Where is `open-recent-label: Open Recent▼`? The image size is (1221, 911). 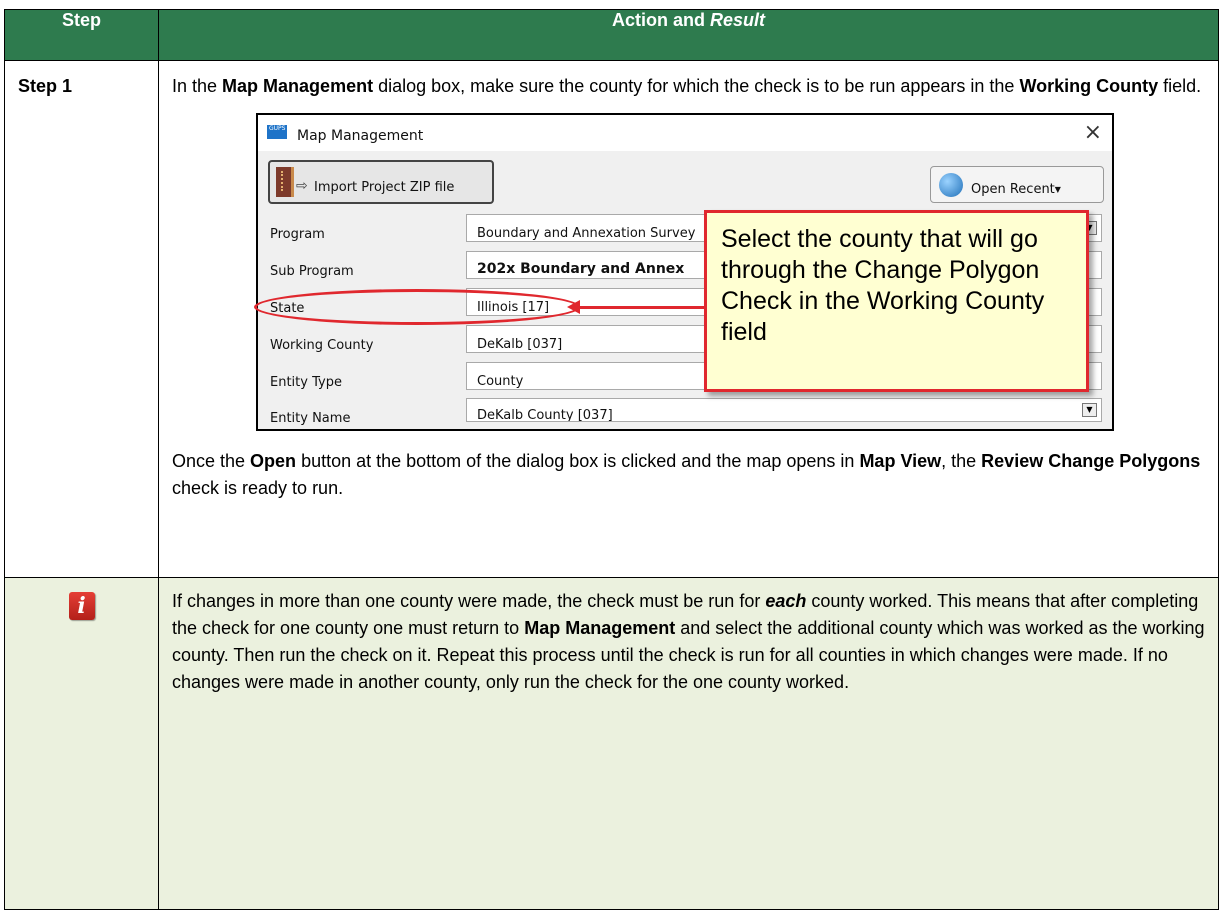 open-recent-label: Open Recent▼ is located at coordinates (1016, 189).